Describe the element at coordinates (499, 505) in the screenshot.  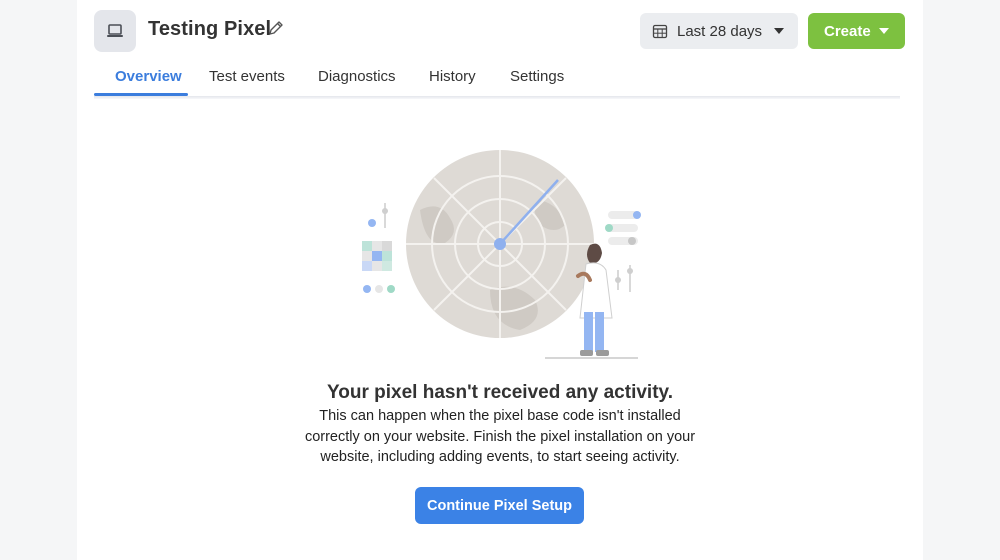
I see `continue-pixel-setup-button: Continue Pixel Setup` at that location.